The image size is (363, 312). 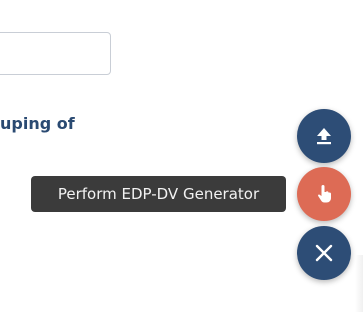 What do you see at coordinates (158, 194) in the screenshot?
I see `perform-tooltip: Perform EDP-DV Generator` at bounding box center [158, 194].